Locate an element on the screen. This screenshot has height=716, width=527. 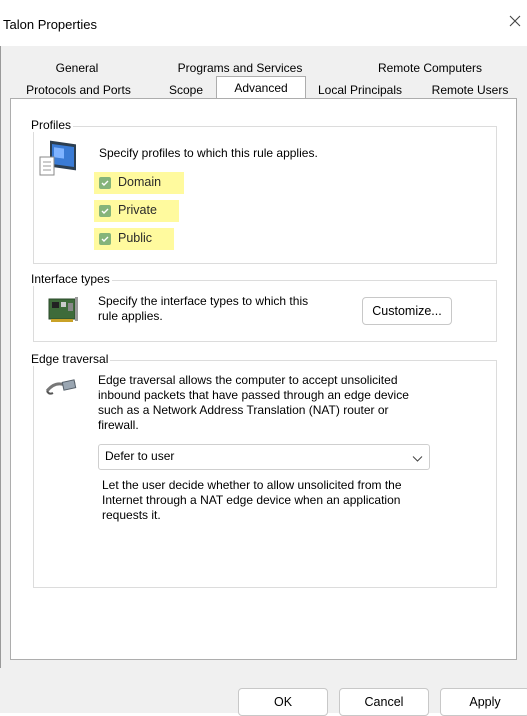
profiles-group-label: Profiles is located at coordinates (51, 125).